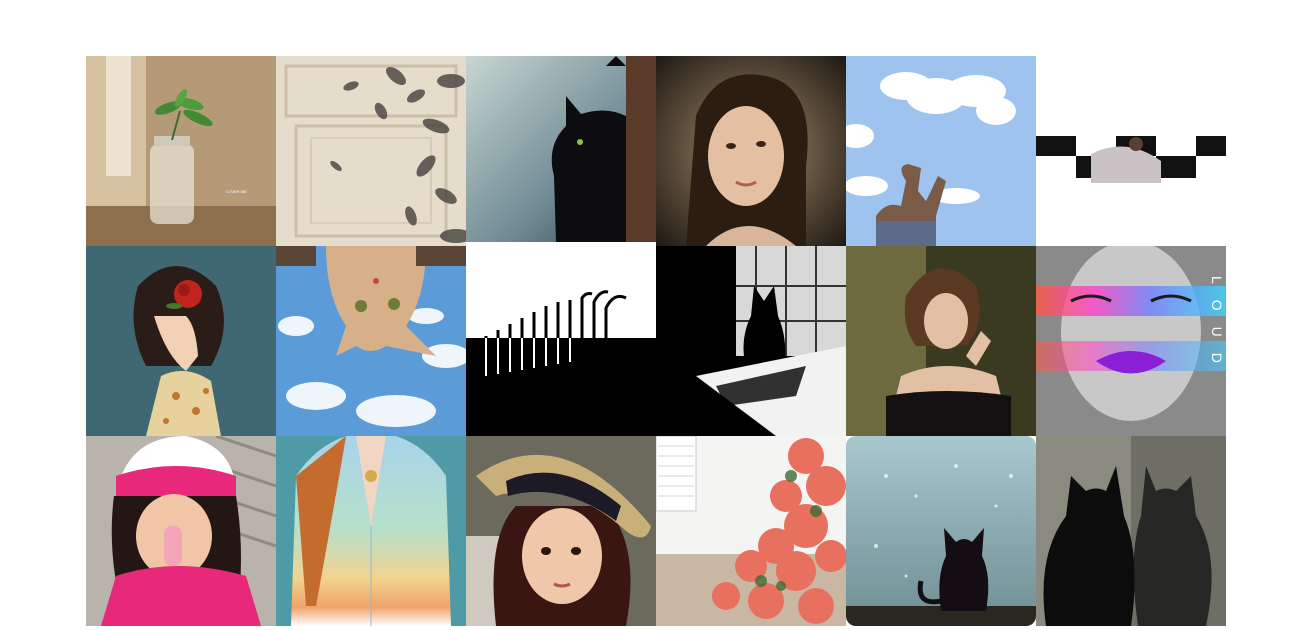  I want to click on gallery-tile-checkered-floor, so click(1131, 151).